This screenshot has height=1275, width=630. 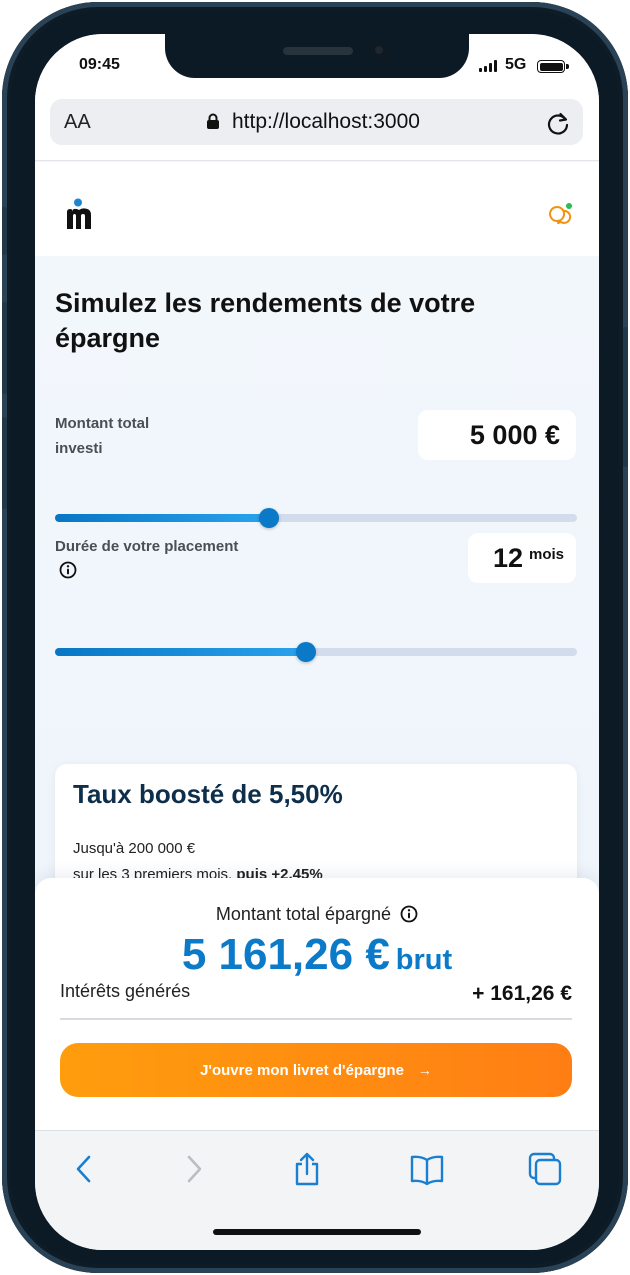 I want to click on amount-label: Montant total investi, so click(x=102, y=436).